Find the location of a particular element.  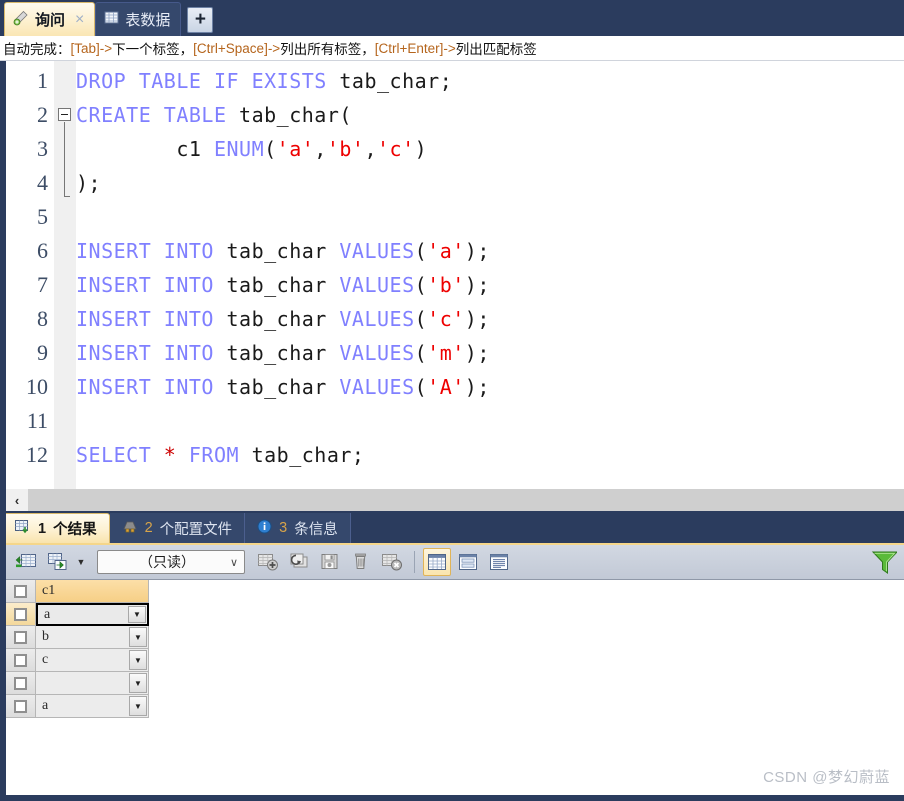

info-icon is located at coordinates (264, 528).